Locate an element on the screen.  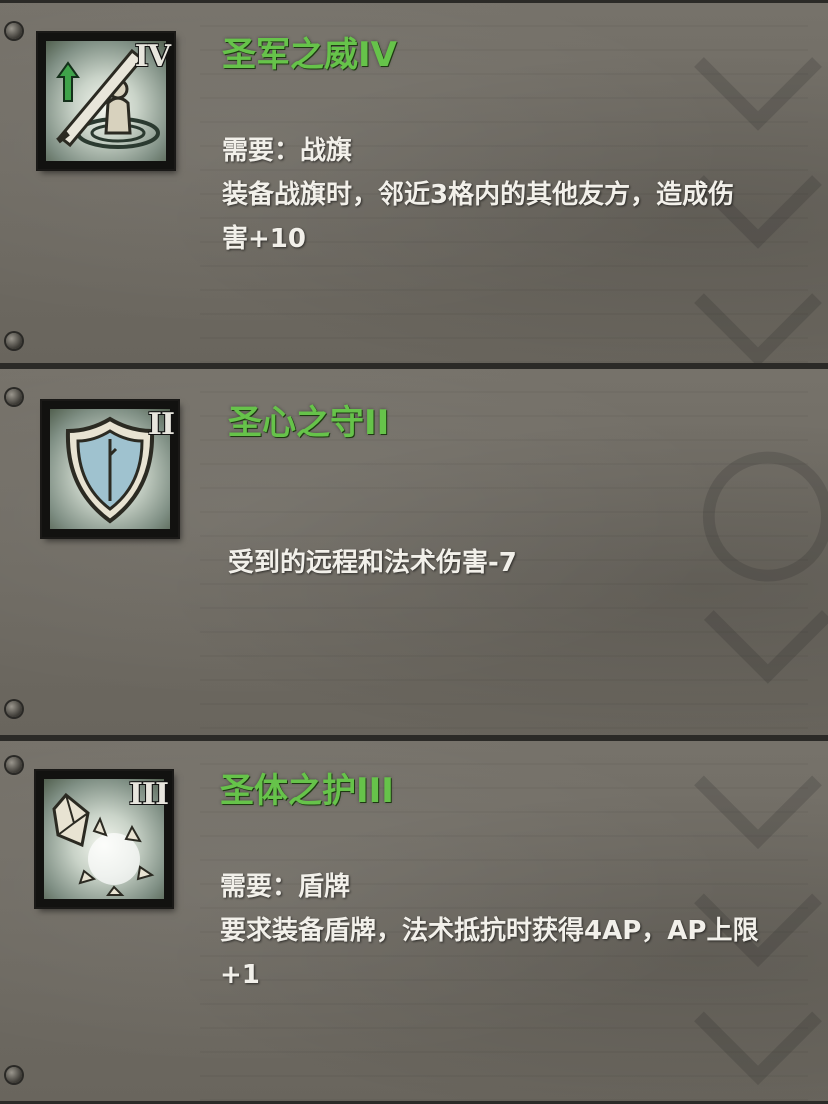
skill-description-line: 害+10 is located at coordinates (264, 239).